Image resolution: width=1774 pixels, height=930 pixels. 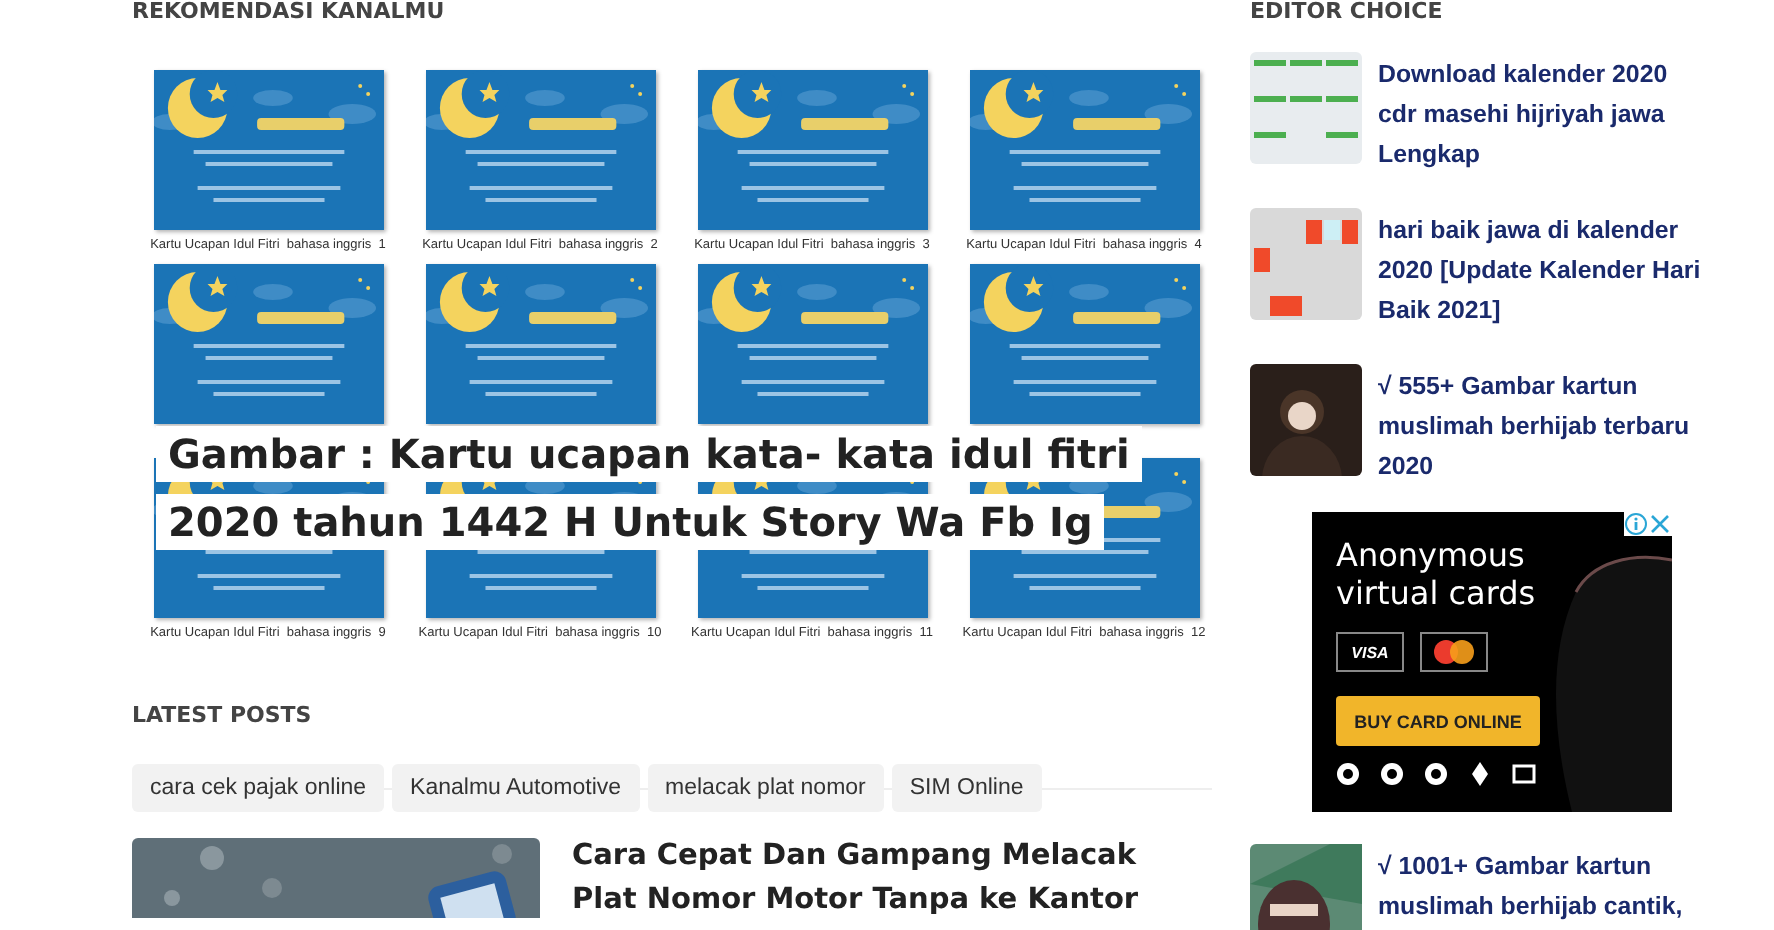 What do you see at coordinates (1540, 426) in the screenshot?
I see `post-title: √ 555+ Gambar kartun muslimah berhijab terbaru 2020` at bounding box center [1540, 426].